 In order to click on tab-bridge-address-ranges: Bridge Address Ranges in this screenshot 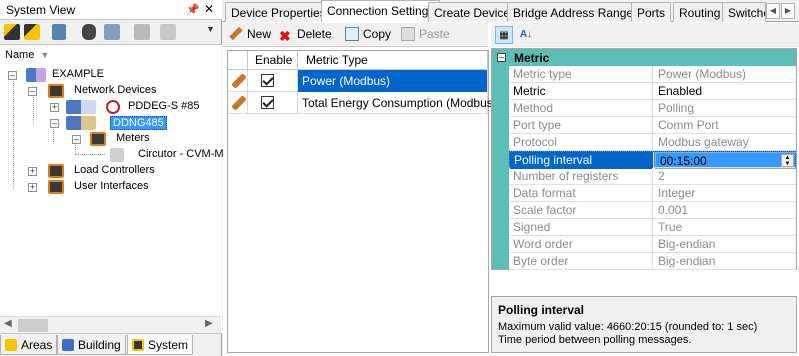, I will do `click(576, 12)`.